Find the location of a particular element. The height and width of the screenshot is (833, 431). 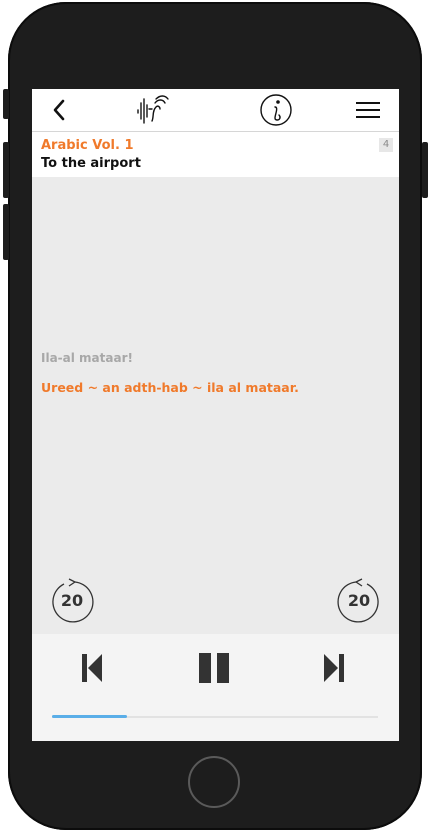

skip-previous-icon is located at coordinates (92, 668).